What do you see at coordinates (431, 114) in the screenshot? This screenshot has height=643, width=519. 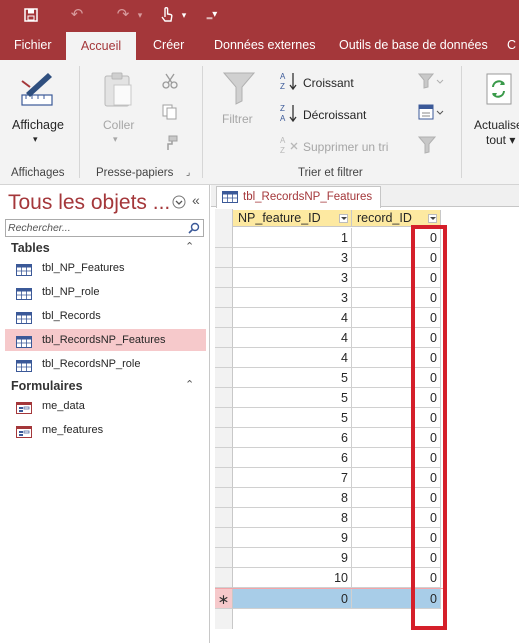 I see `advanced-filter-icon` at bounding box center [431, 114].